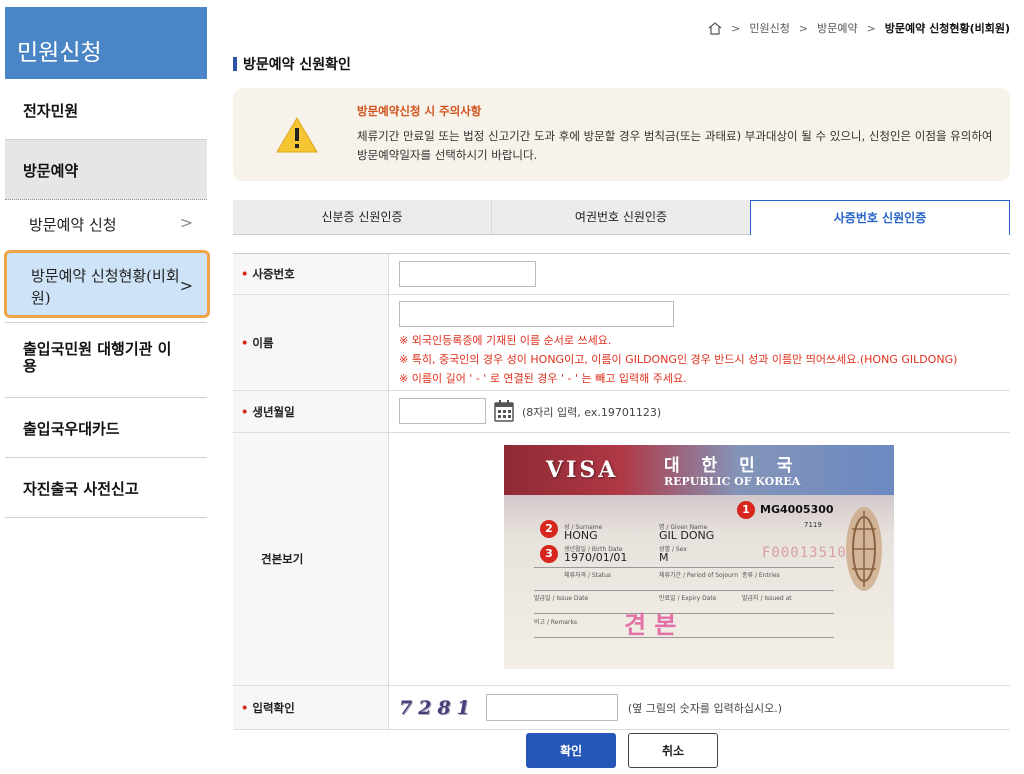  I want to click on expiry-caption: 만료일 / Expiry Date, so click(688, 598).